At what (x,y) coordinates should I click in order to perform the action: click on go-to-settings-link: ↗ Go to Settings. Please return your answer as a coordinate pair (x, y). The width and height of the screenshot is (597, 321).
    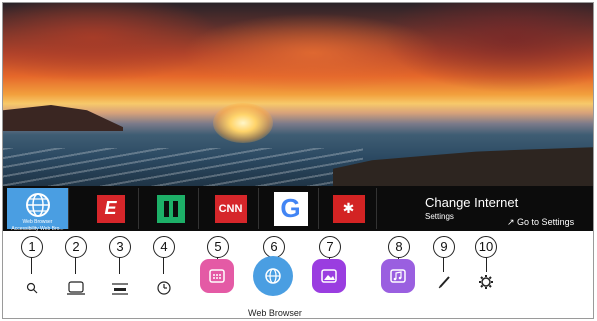
    Looking at the image, I should click on (540, 222).